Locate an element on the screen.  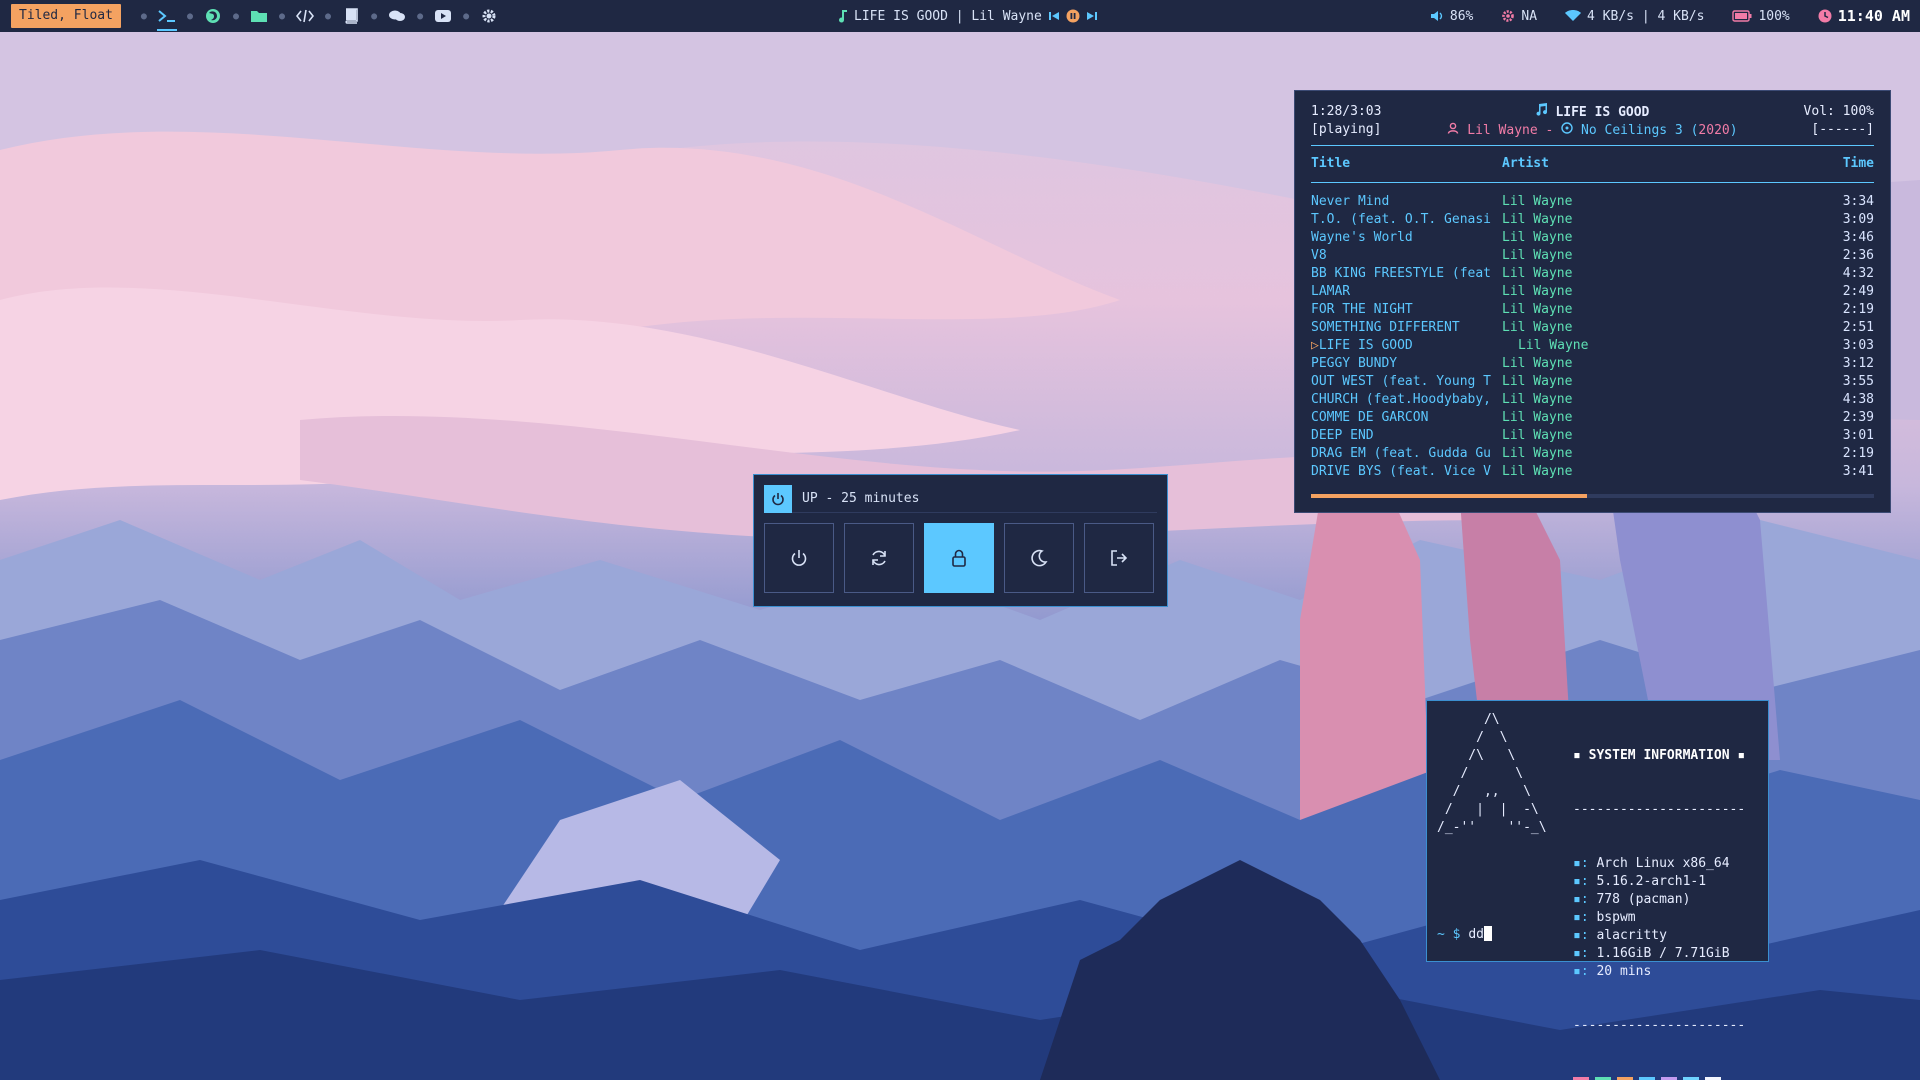
shutdown-button is located at coordinates (799, 558).